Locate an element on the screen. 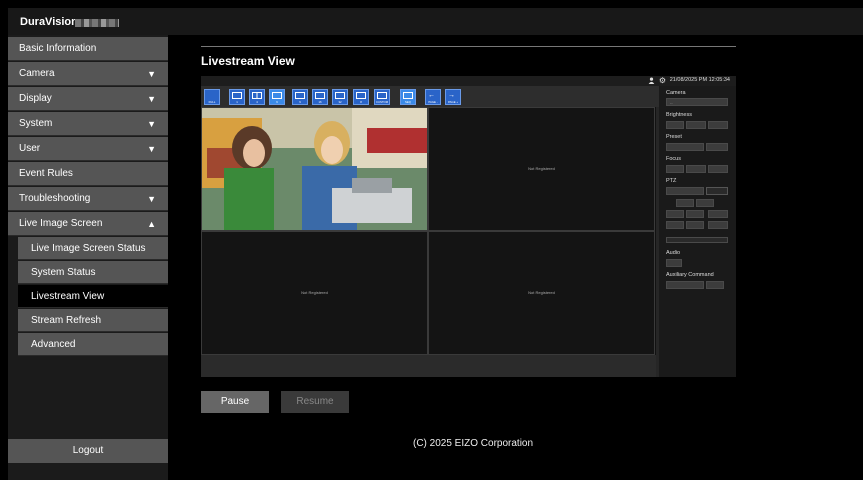 Image resolution: width=863 pixels, height=480 pixels. sidebar-item-camera: Camera ▼ is located at coordinates (88, 74).